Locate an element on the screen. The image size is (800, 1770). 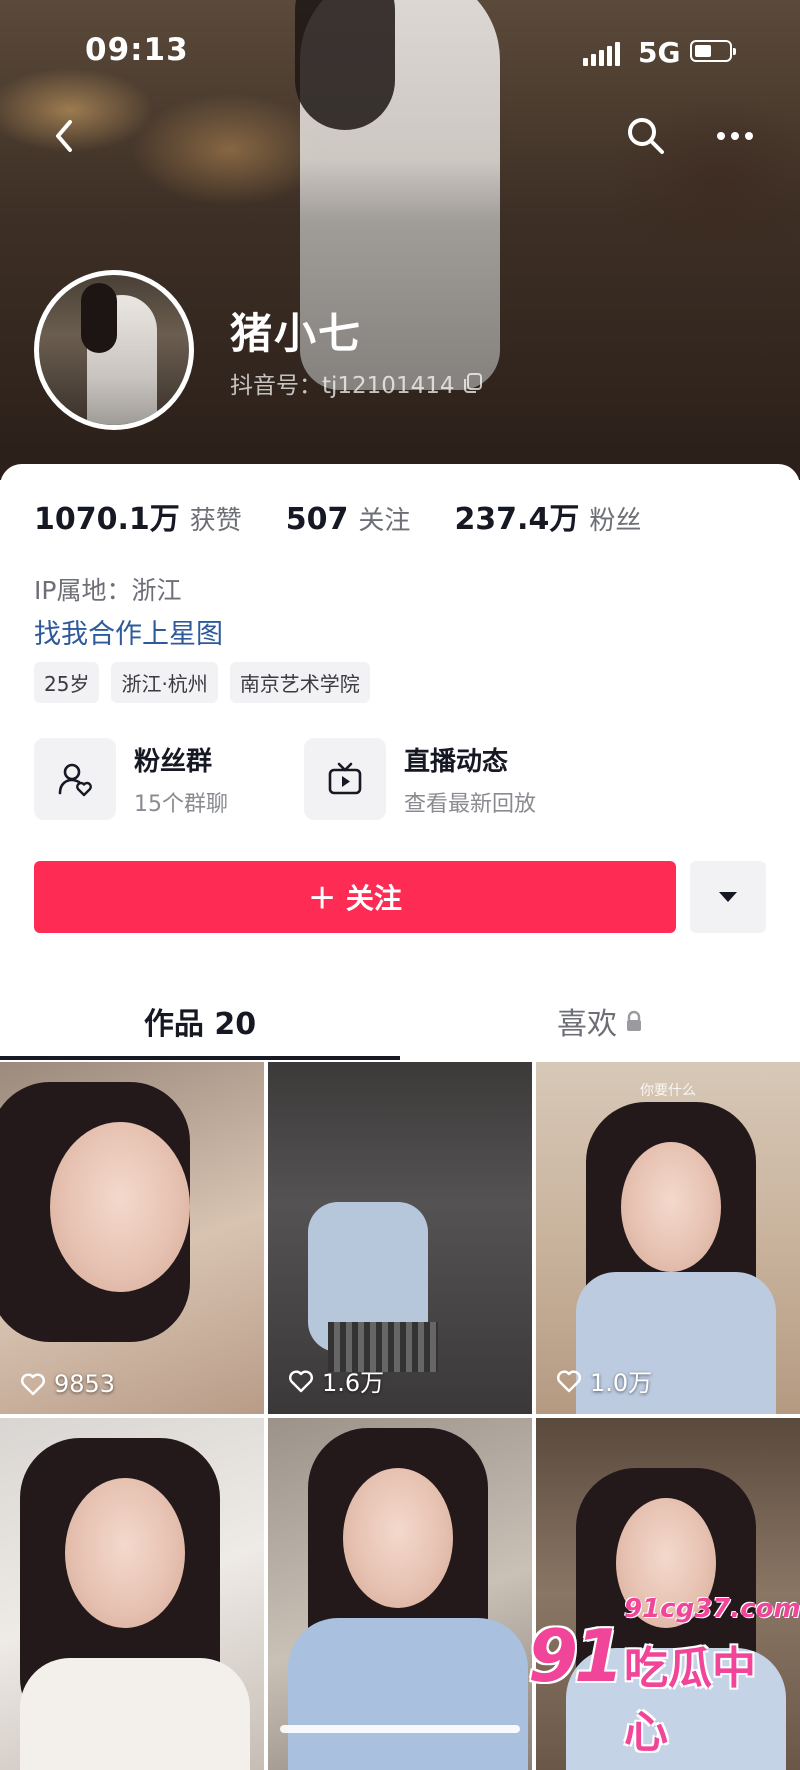
douyin-id-text: 抖音号：tj12101414 is located at coordinates (342, 386).